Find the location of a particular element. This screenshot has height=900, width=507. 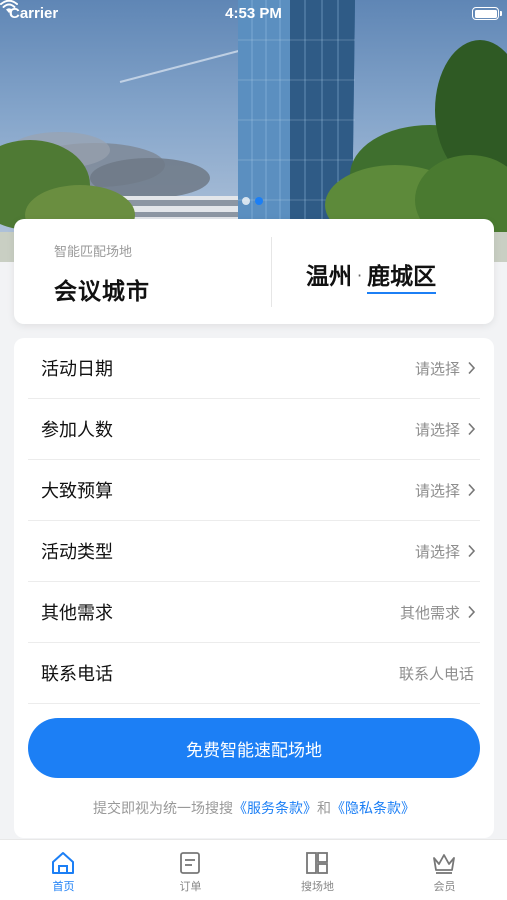

tab-home: 首页 is located at coordinates (63, 870).